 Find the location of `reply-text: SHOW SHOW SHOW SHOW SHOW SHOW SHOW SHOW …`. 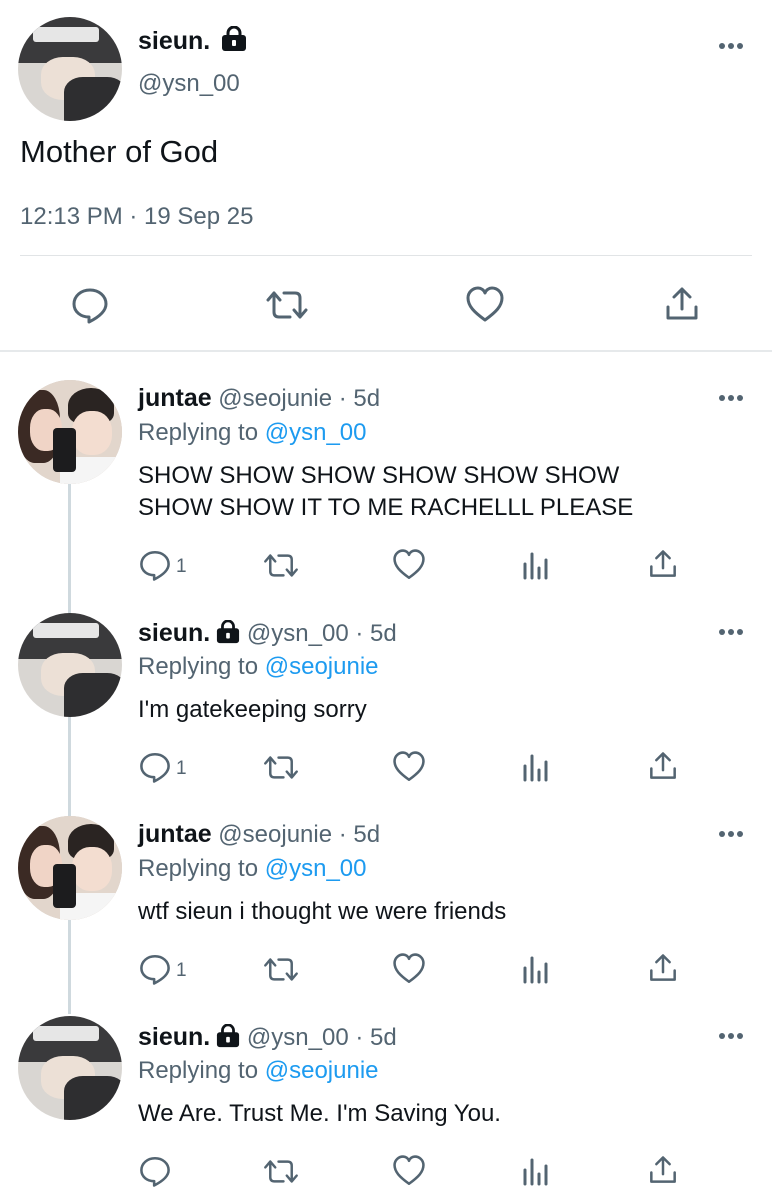

reply-text: SHOW SHOW SHOW SHOW SHOW SHOW SHOW SHOW … is located at coordinates (386, 491).